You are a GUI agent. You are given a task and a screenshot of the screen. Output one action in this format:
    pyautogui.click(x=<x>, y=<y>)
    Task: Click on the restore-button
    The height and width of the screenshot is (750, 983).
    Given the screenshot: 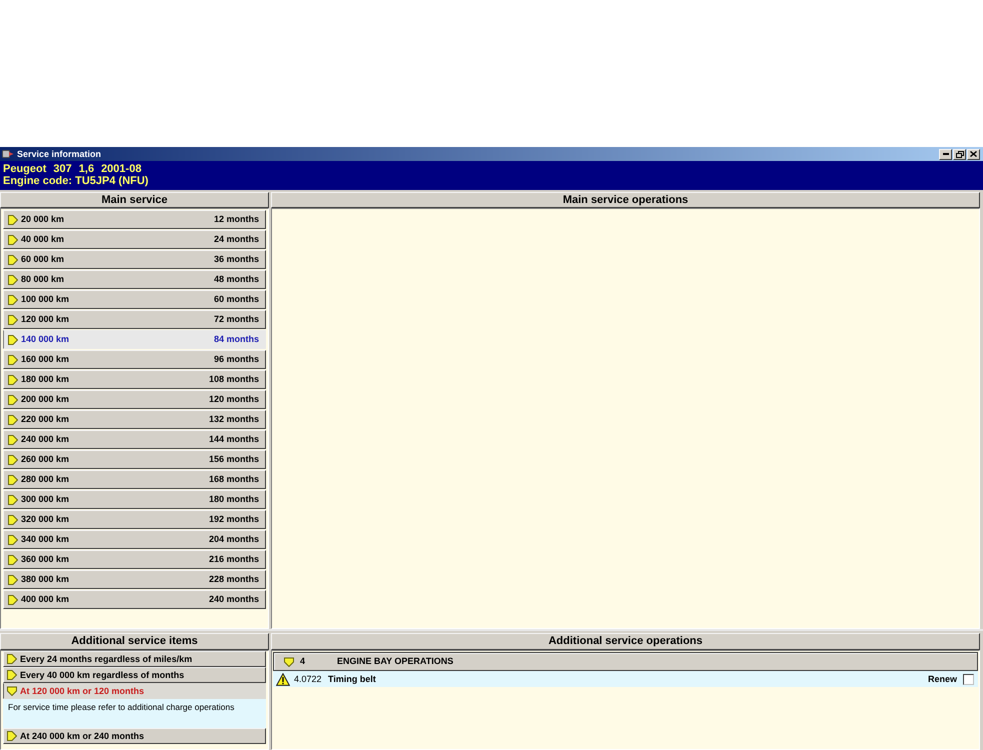 What is the action you would take?
    pyautogui.click(x=959, y=154)
    